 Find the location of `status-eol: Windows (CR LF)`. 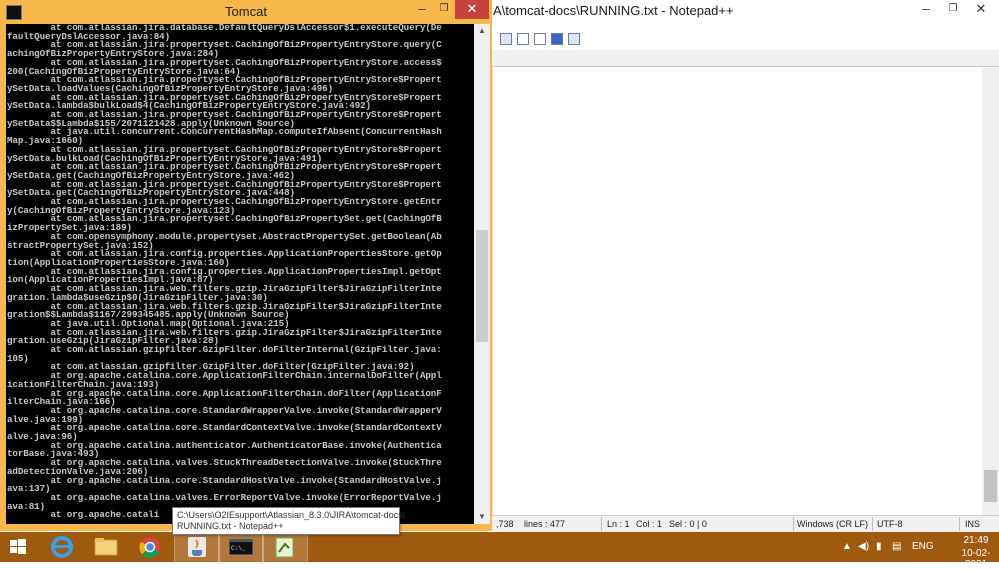

status-eol: Windows (CR LF) is located at coordinates (832, 524).